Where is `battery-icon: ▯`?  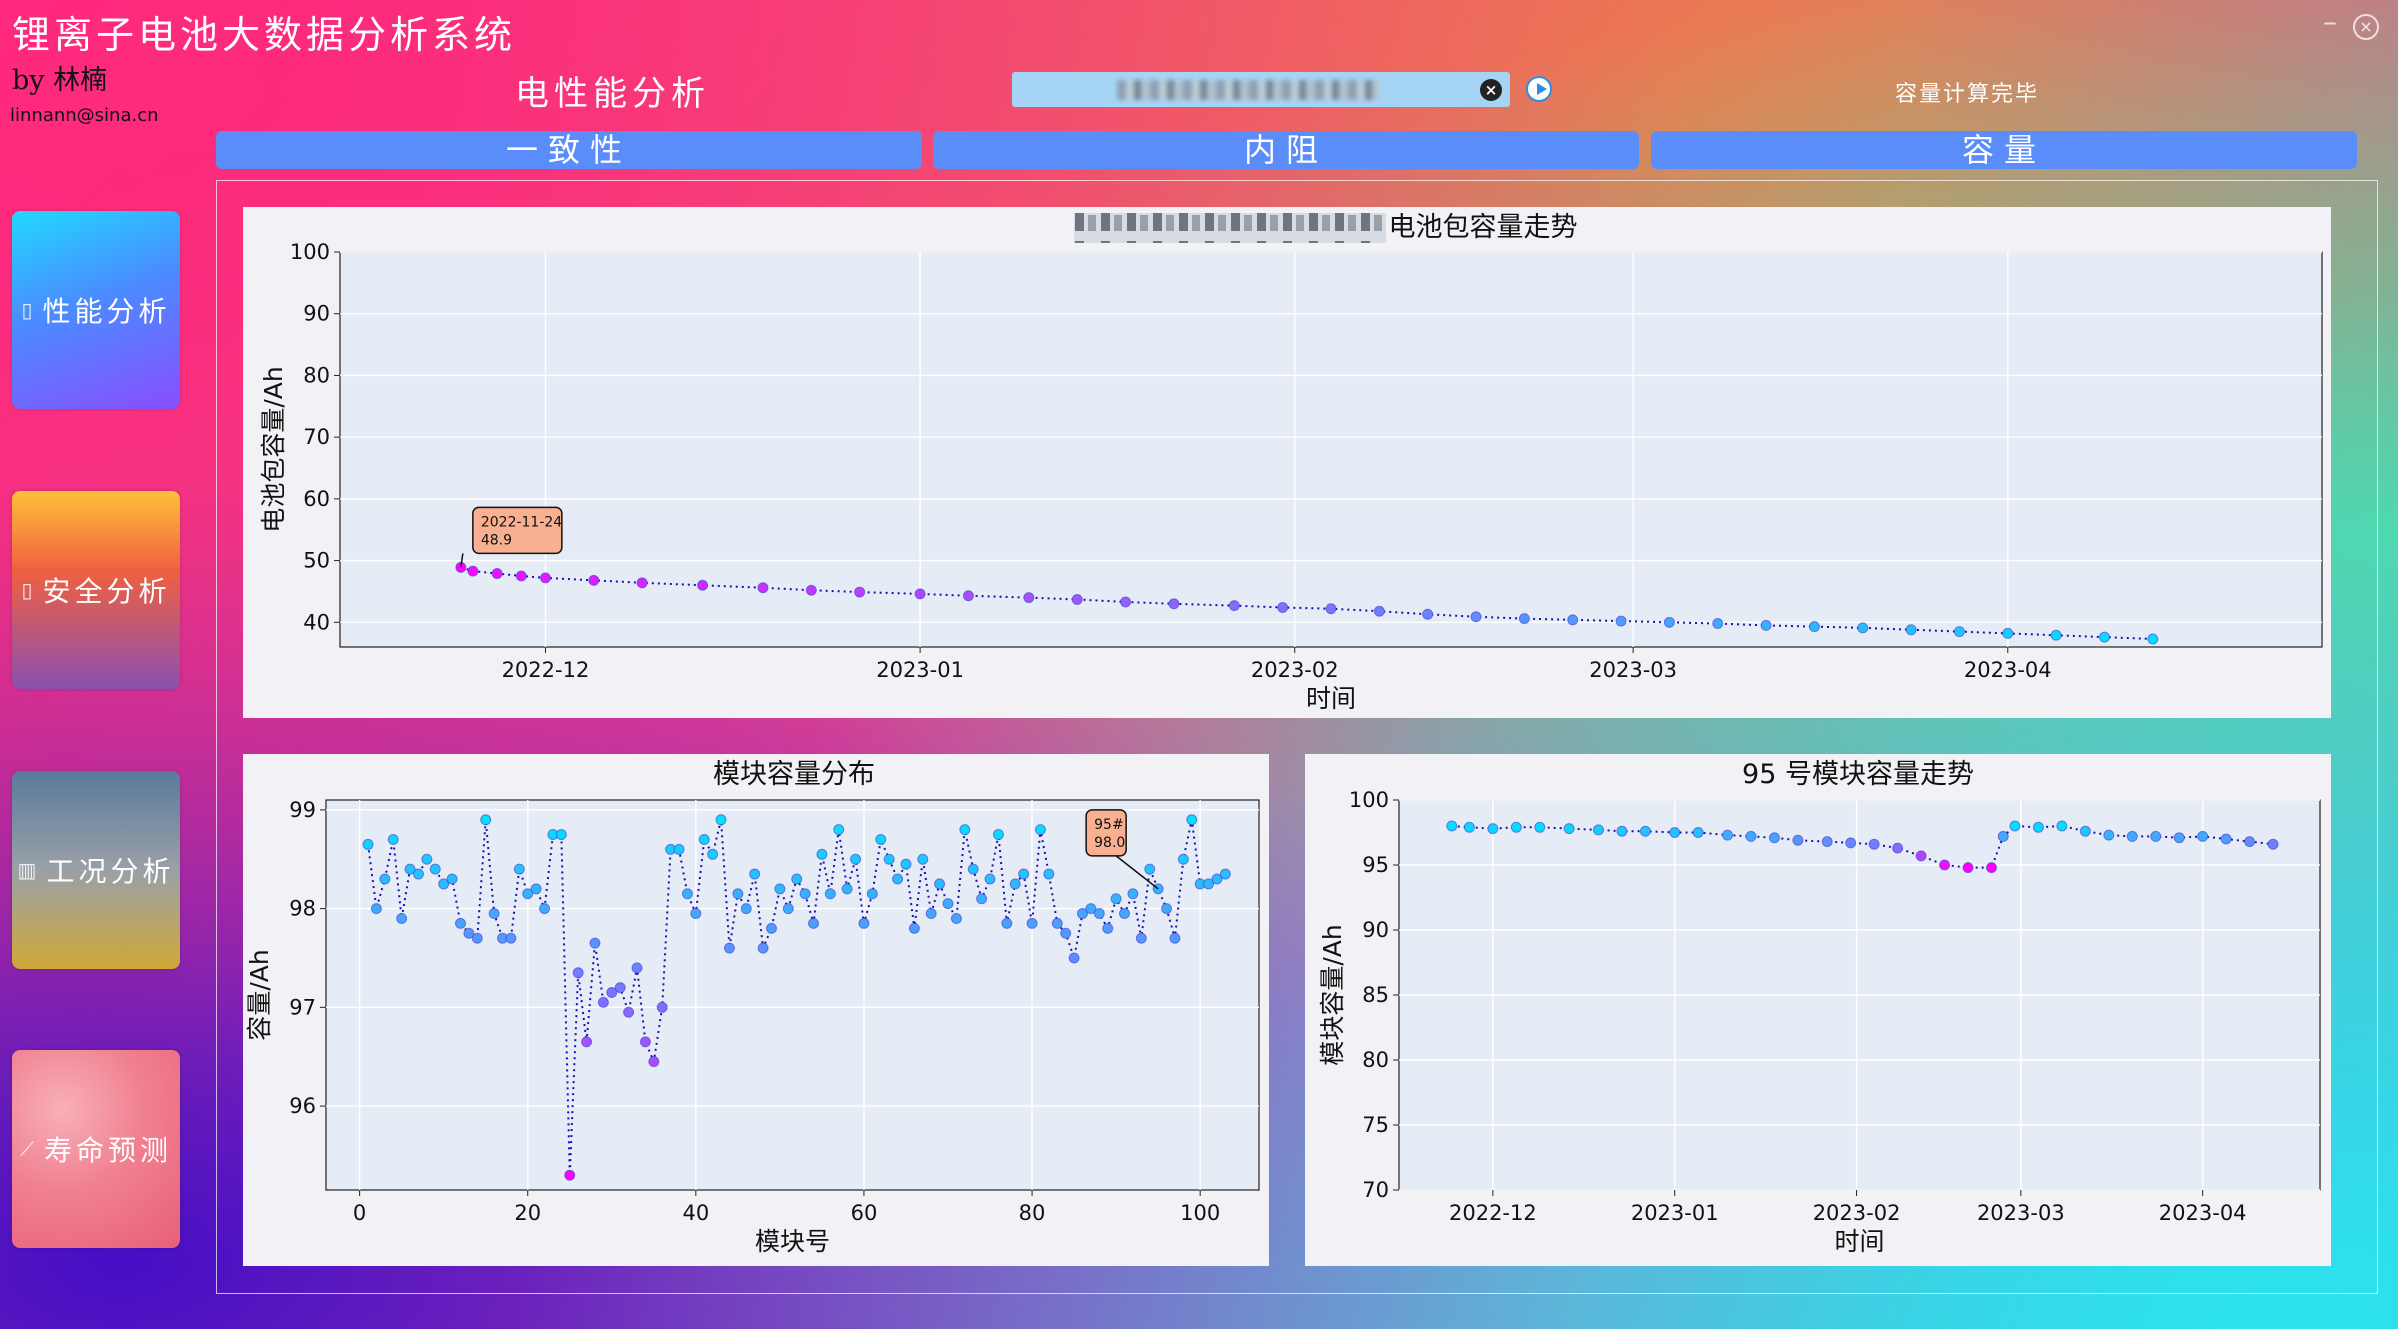
battery-icon: ▯ is located at coordinates (29, 310).